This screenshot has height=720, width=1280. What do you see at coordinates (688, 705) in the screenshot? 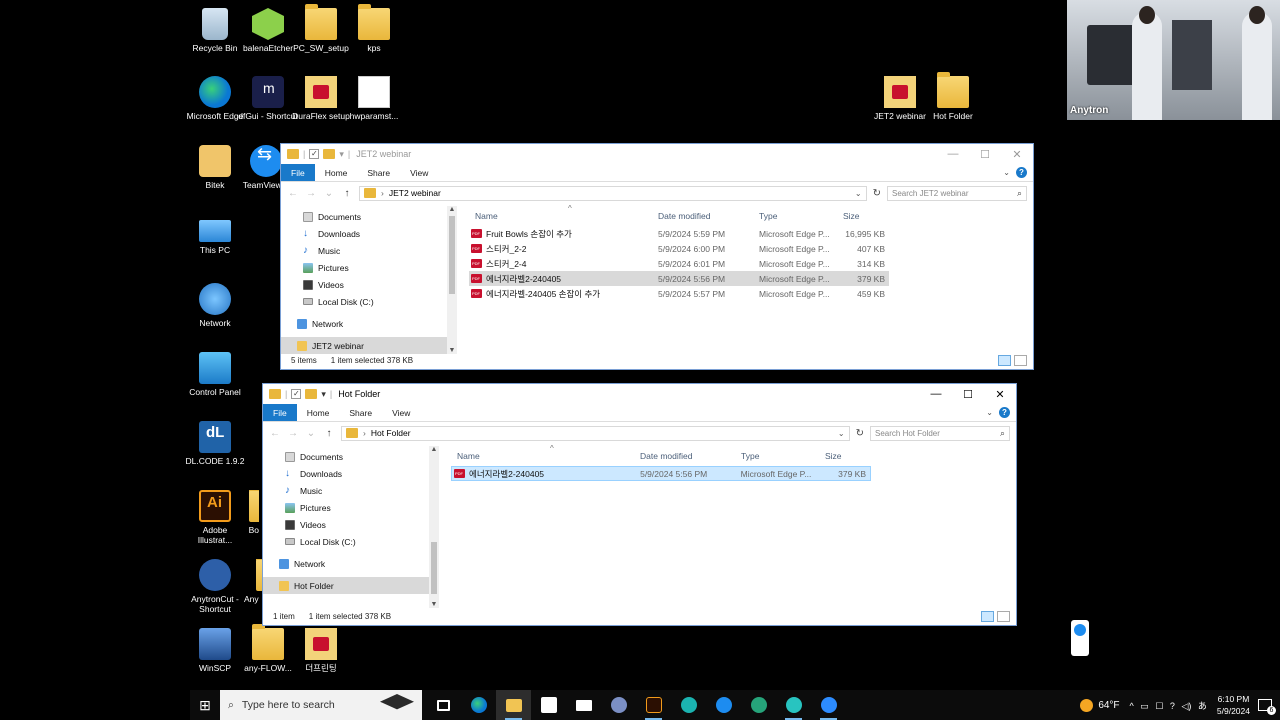
I see `taskbar-app-teal` at bounding box center [688, 705].